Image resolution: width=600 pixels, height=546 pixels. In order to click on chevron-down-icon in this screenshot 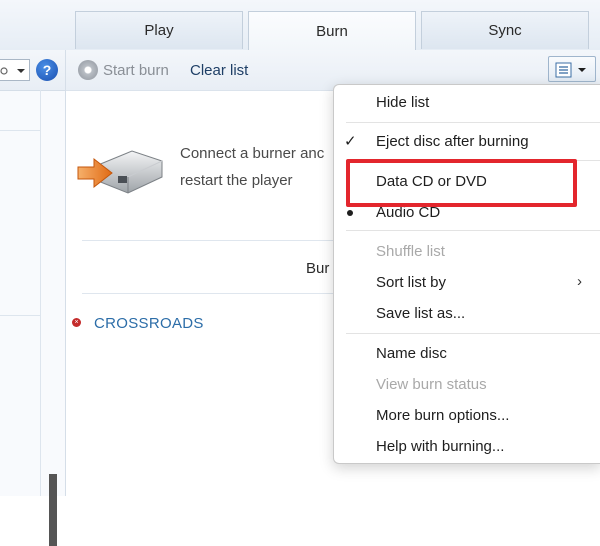, I will do `click(12, 71)`.